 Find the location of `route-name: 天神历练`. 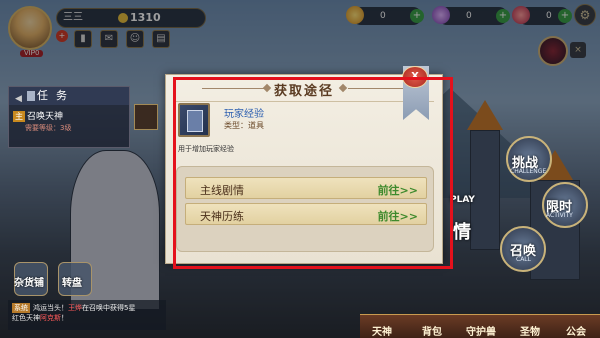

route-name: 天神历练 is located at coordinates (222, 216).